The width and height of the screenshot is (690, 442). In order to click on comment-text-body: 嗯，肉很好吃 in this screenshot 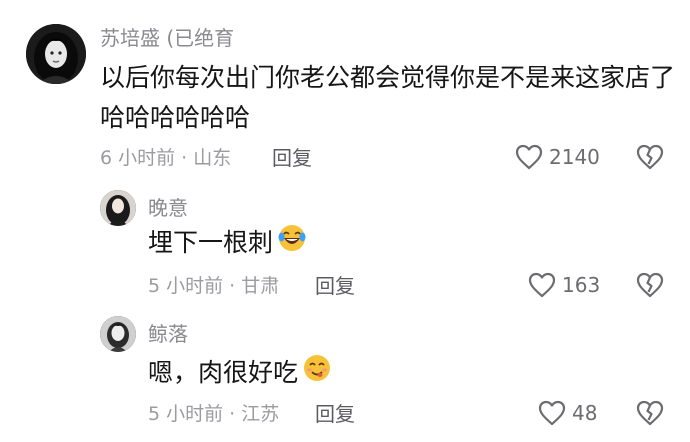, I will do `click(223, 372)`.